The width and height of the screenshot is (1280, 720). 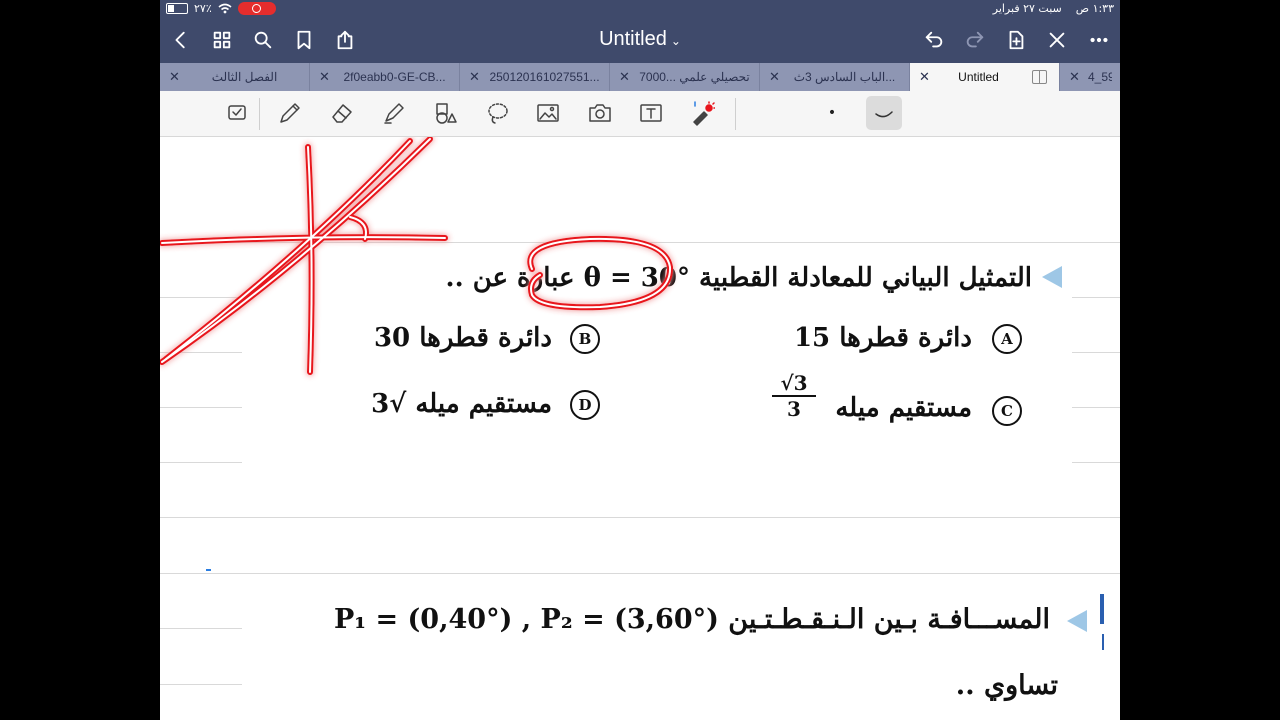 I want to click on stroke-style-option-selected, so click(x=884, y=113).